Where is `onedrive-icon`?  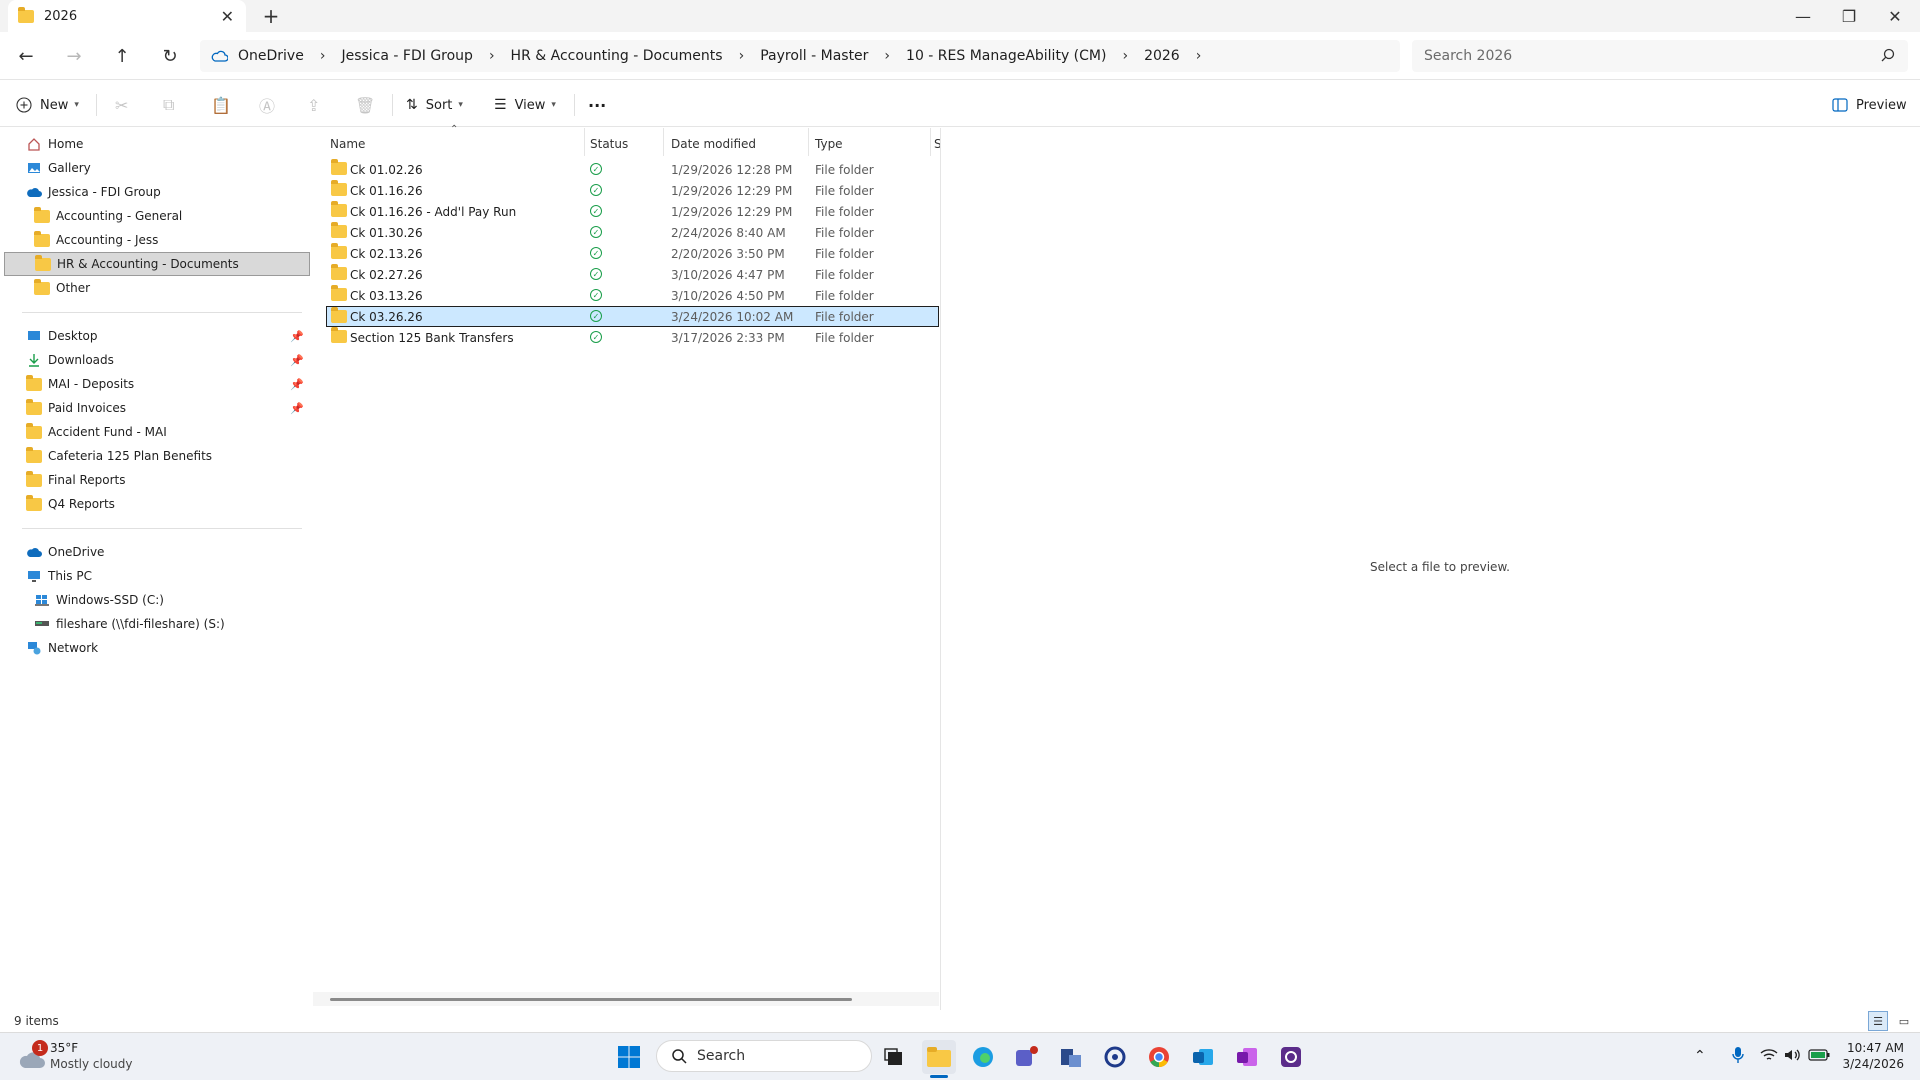
onedrive-icon is located at coordinates (34, 552).